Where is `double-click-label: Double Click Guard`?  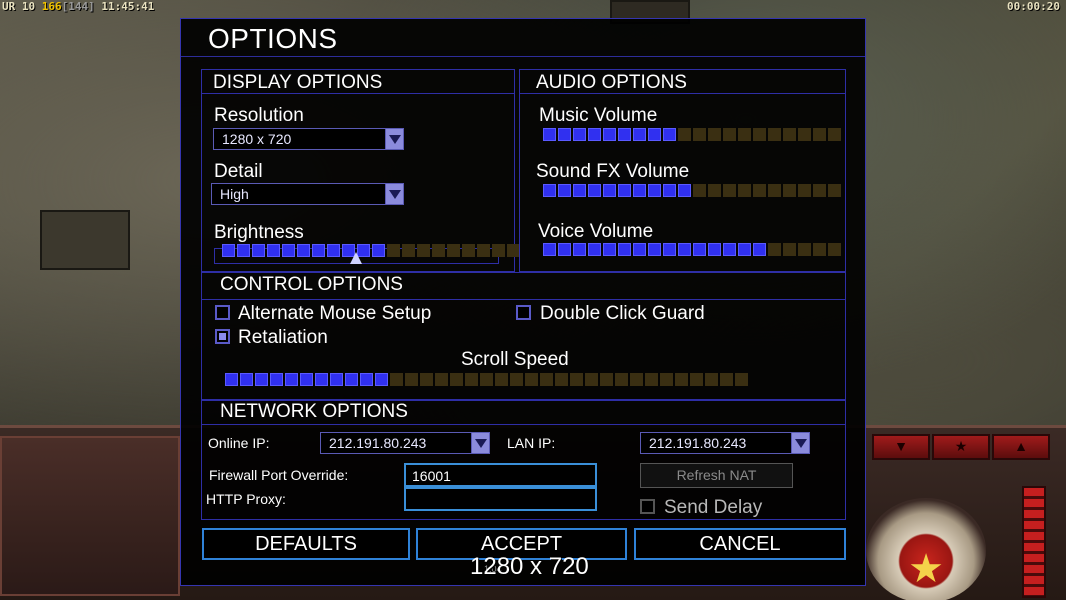
double-click-label: Double Click Guard is located at coordinates (622, 314).